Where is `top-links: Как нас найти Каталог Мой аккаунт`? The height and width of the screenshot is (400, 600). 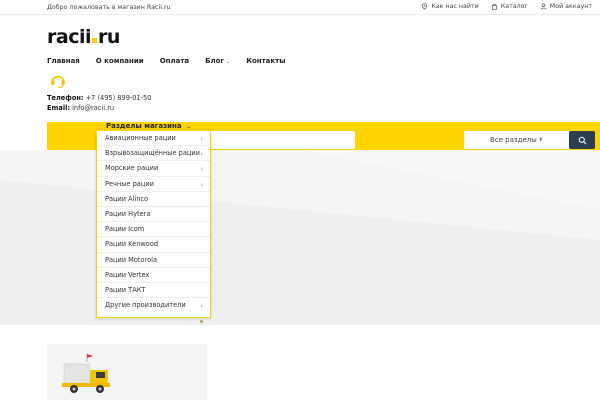 top-links: Как нас найти Каталог Мой аккаунт is located at coordinates (506, 6).